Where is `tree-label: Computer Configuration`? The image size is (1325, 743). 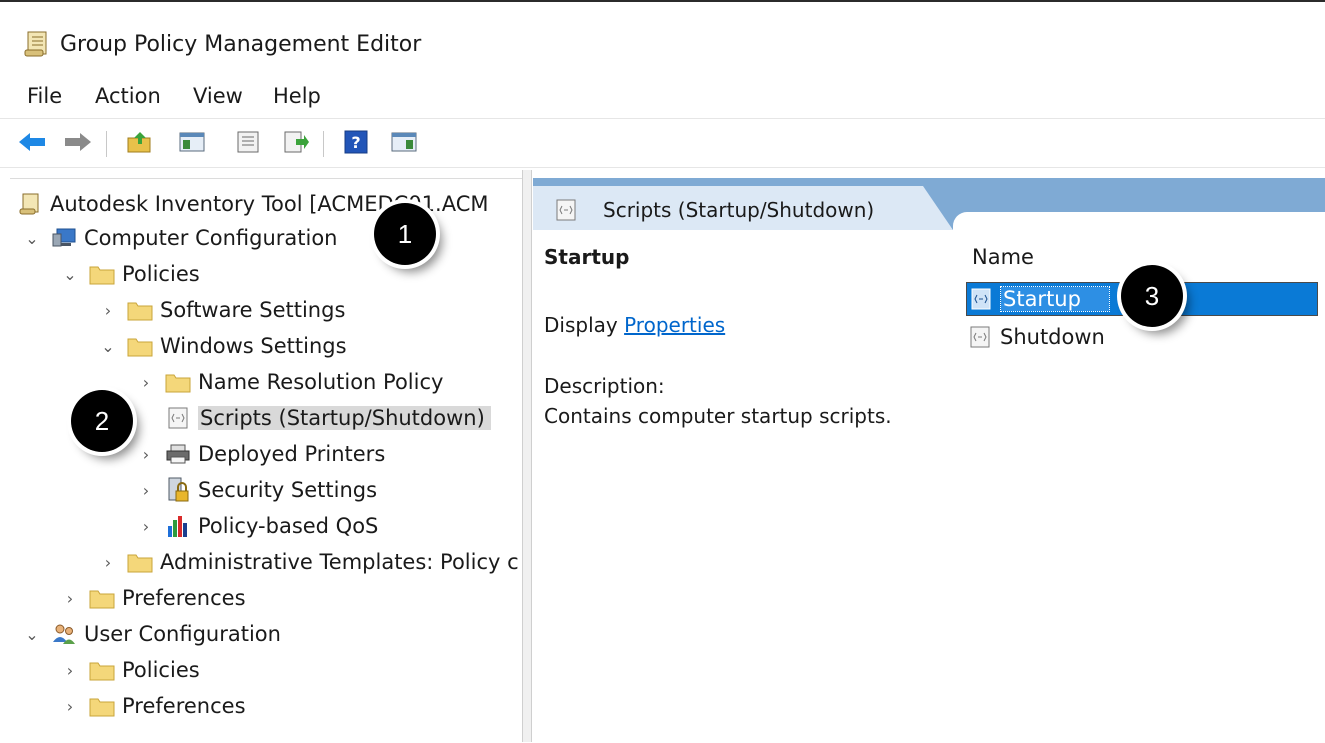 tree-label: Computer Configuration is located at coordinates (211, 238).